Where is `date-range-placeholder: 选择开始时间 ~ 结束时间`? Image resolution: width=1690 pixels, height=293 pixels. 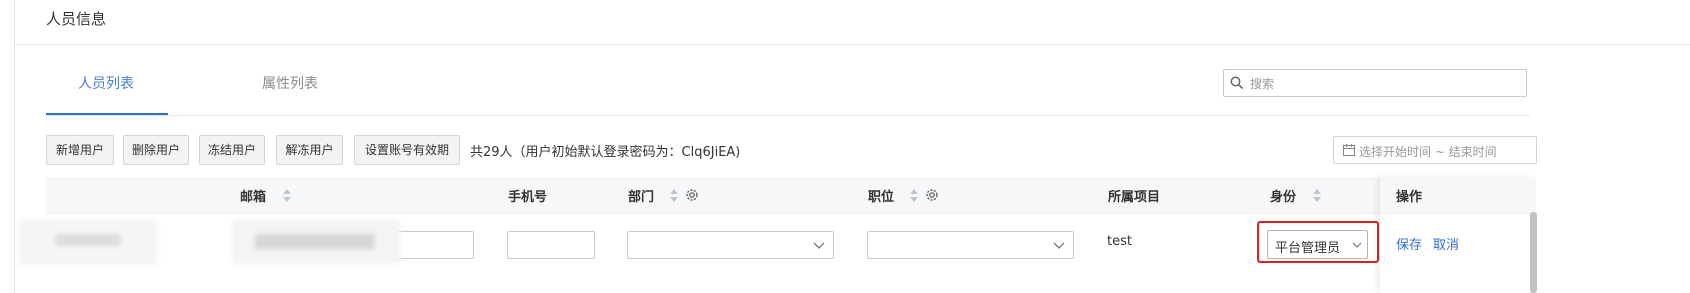
date-range-placeholder: 选择开始时间 ~ 结束时间 is located at coordinates (1428, 152).